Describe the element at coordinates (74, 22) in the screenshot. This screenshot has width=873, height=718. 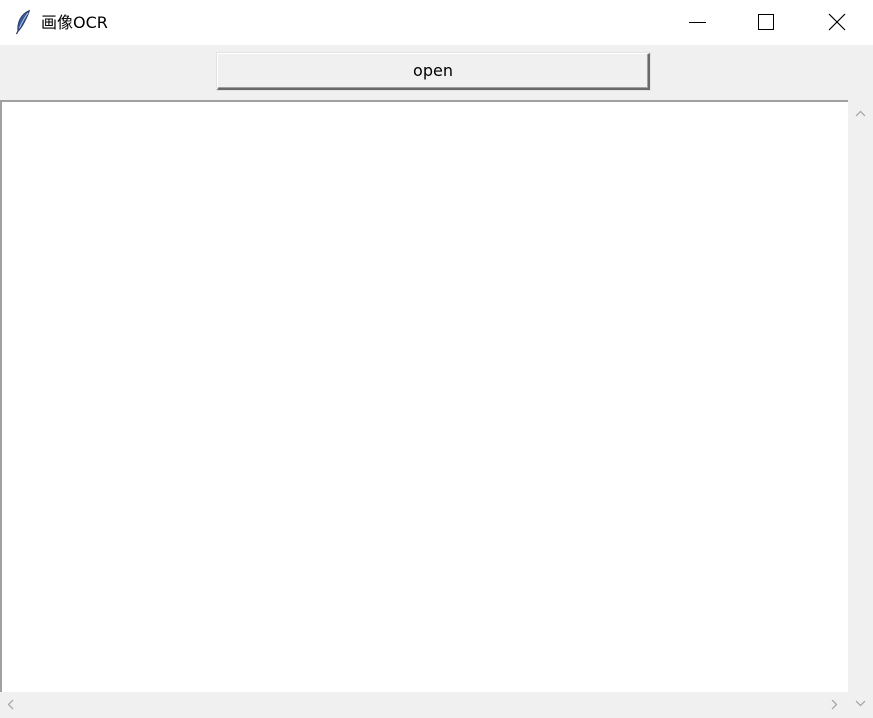
I see `window-title: 画像OCR` at that location.